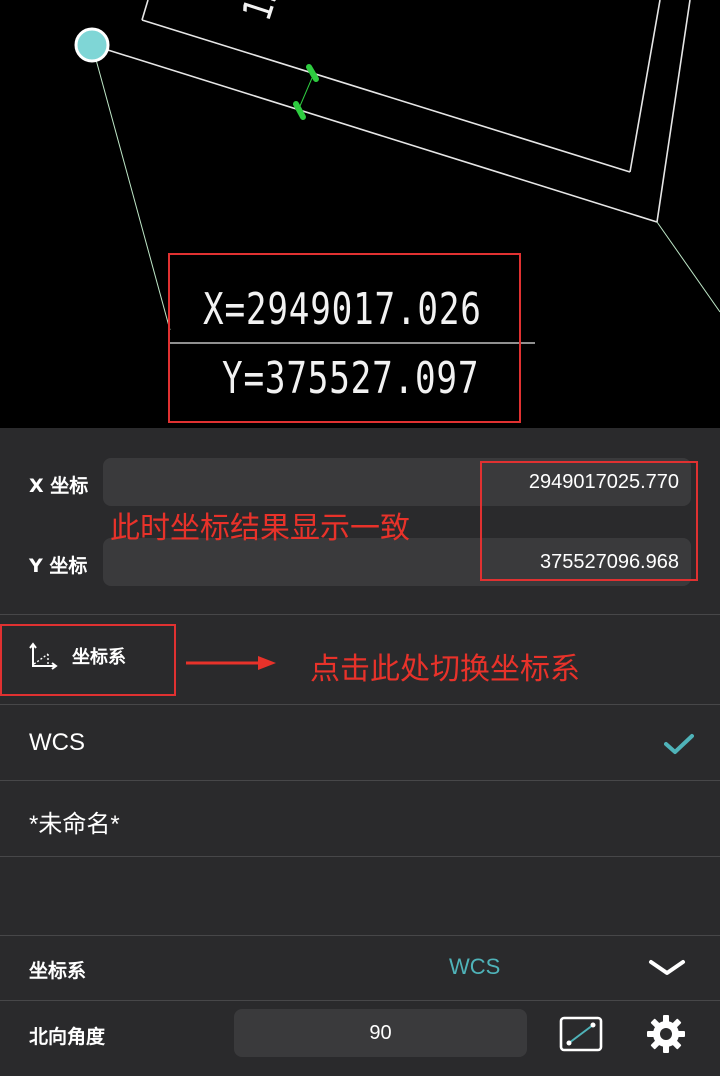 The width and height of the screenshot is (720, 1076). What do you see at coordinates (74, 824) in the screenshot?
I see `list-item-label: *未命名*` at bounding box center [74, 824].